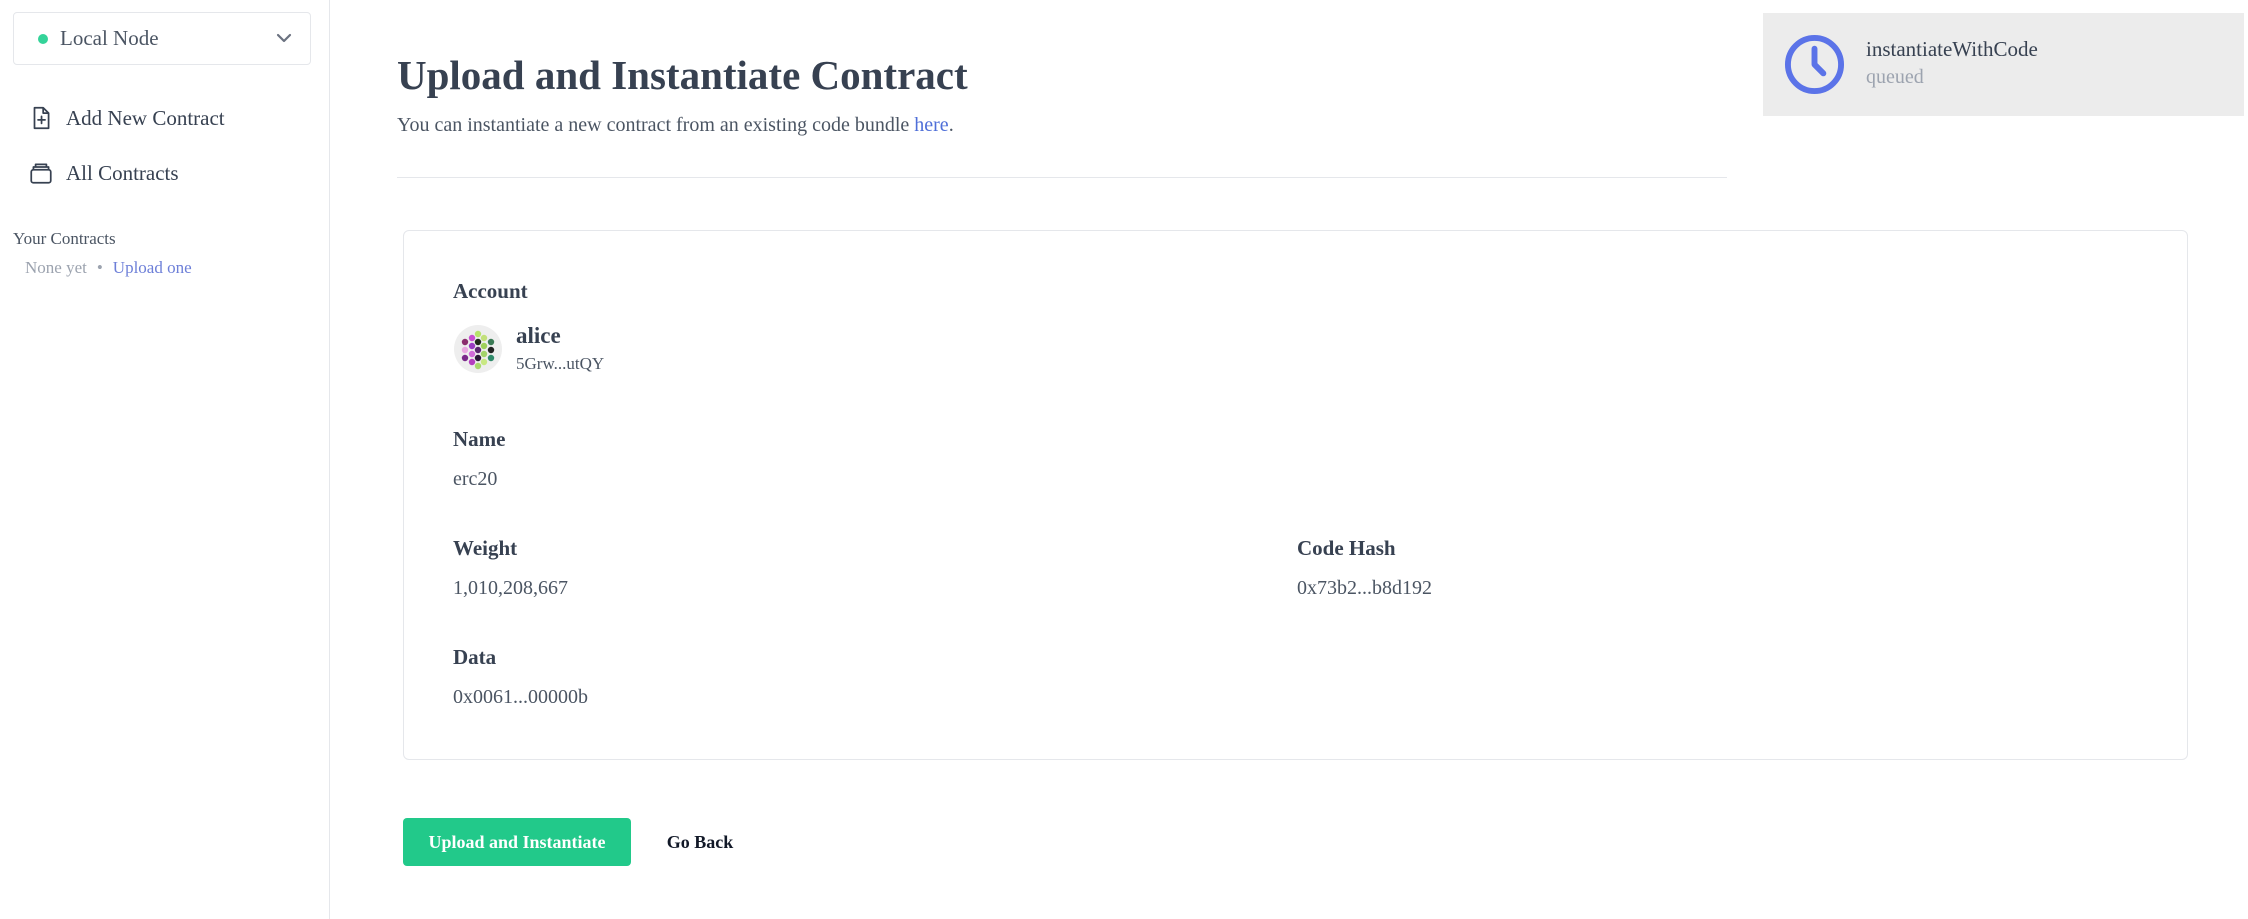 The width and height of the screenshot is (2248, 919). What do you see at coordinates (478, 349) in the screenshot?
I see `identicon-icon` at bounding box center [478, 349].